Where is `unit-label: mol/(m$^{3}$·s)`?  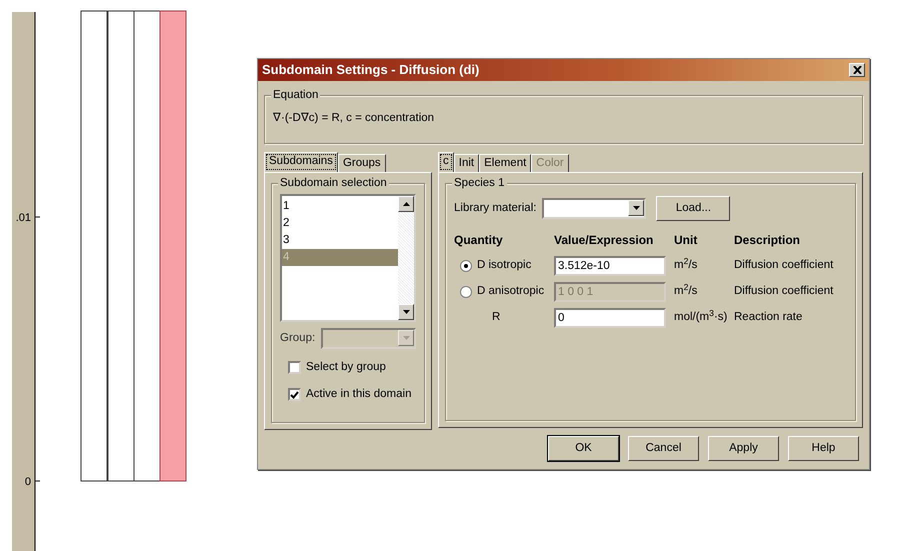 unit-label: mol/(m$^{3}$·s) is located at coordinates (701, 317).